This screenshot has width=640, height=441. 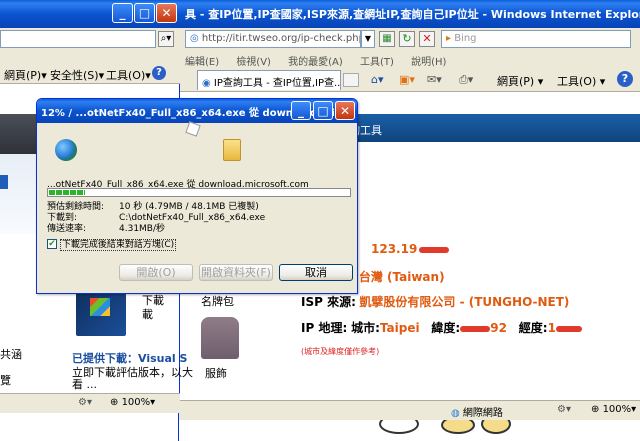 What do you see at coordinates (328, 302) in the screenshot?
I see `isp-label: ISP 來源:` at bounding box center [328, 302].